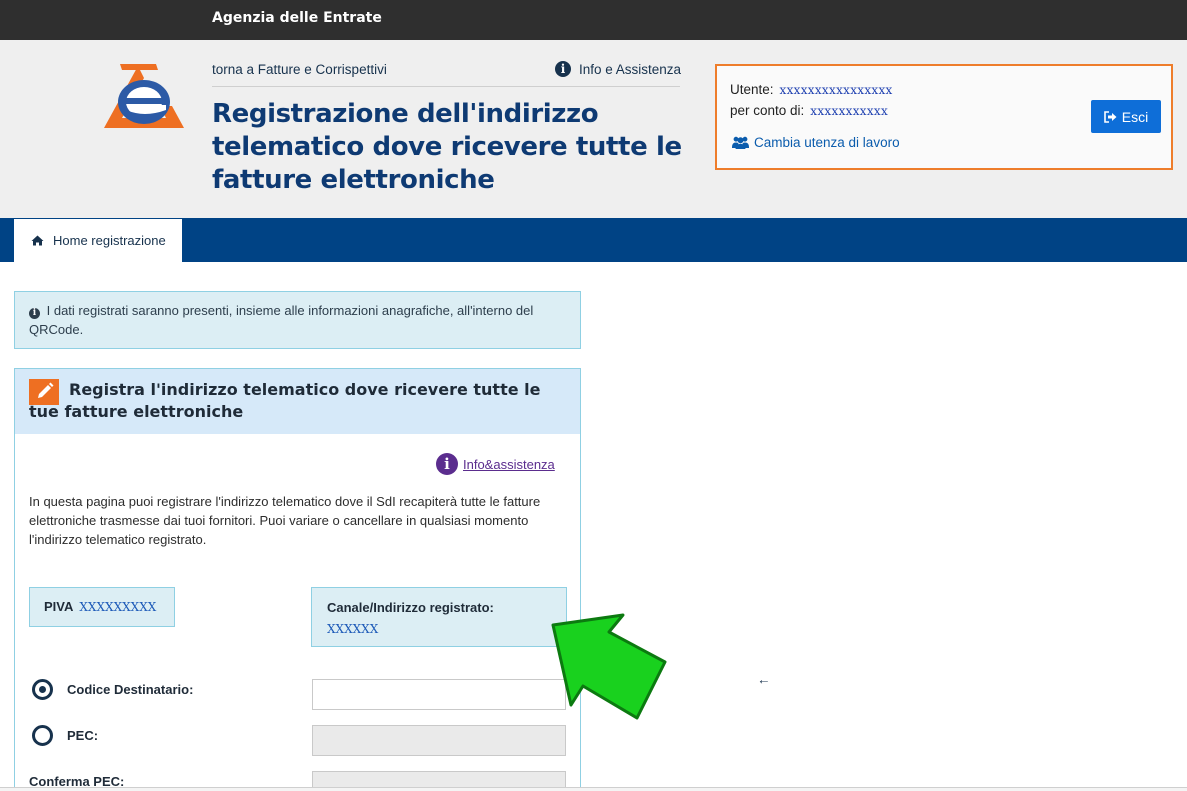 This screenshot has height=791, width=1187. Describe the element at coordinates (630, 69) in the screenshot. I see `info-assistance-label: Info e Assistenza` at that location.